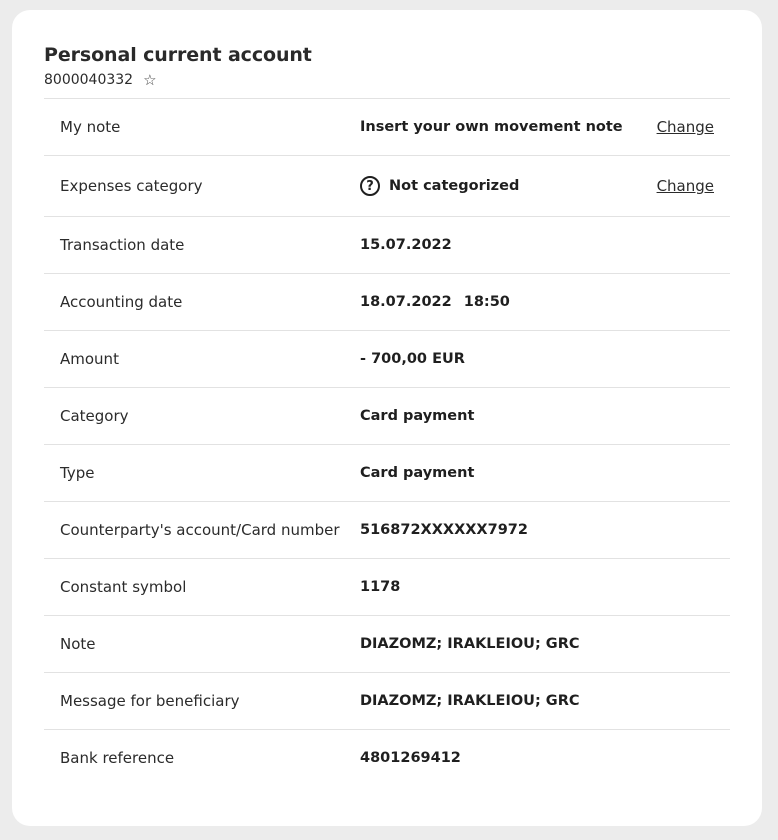  What do you see at coordinates (122, 245) in the screenshot?
I see `detail-label: Transaction date` at bounding box center [122, 245].